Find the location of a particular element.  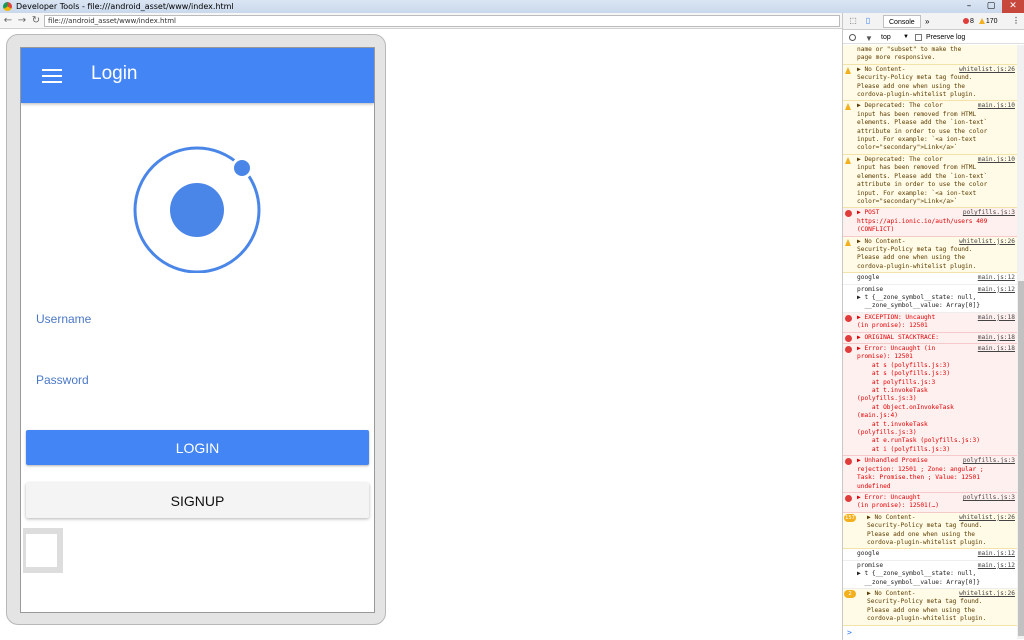

signup-button: SIGNUP is located at coordinates (197, 500).